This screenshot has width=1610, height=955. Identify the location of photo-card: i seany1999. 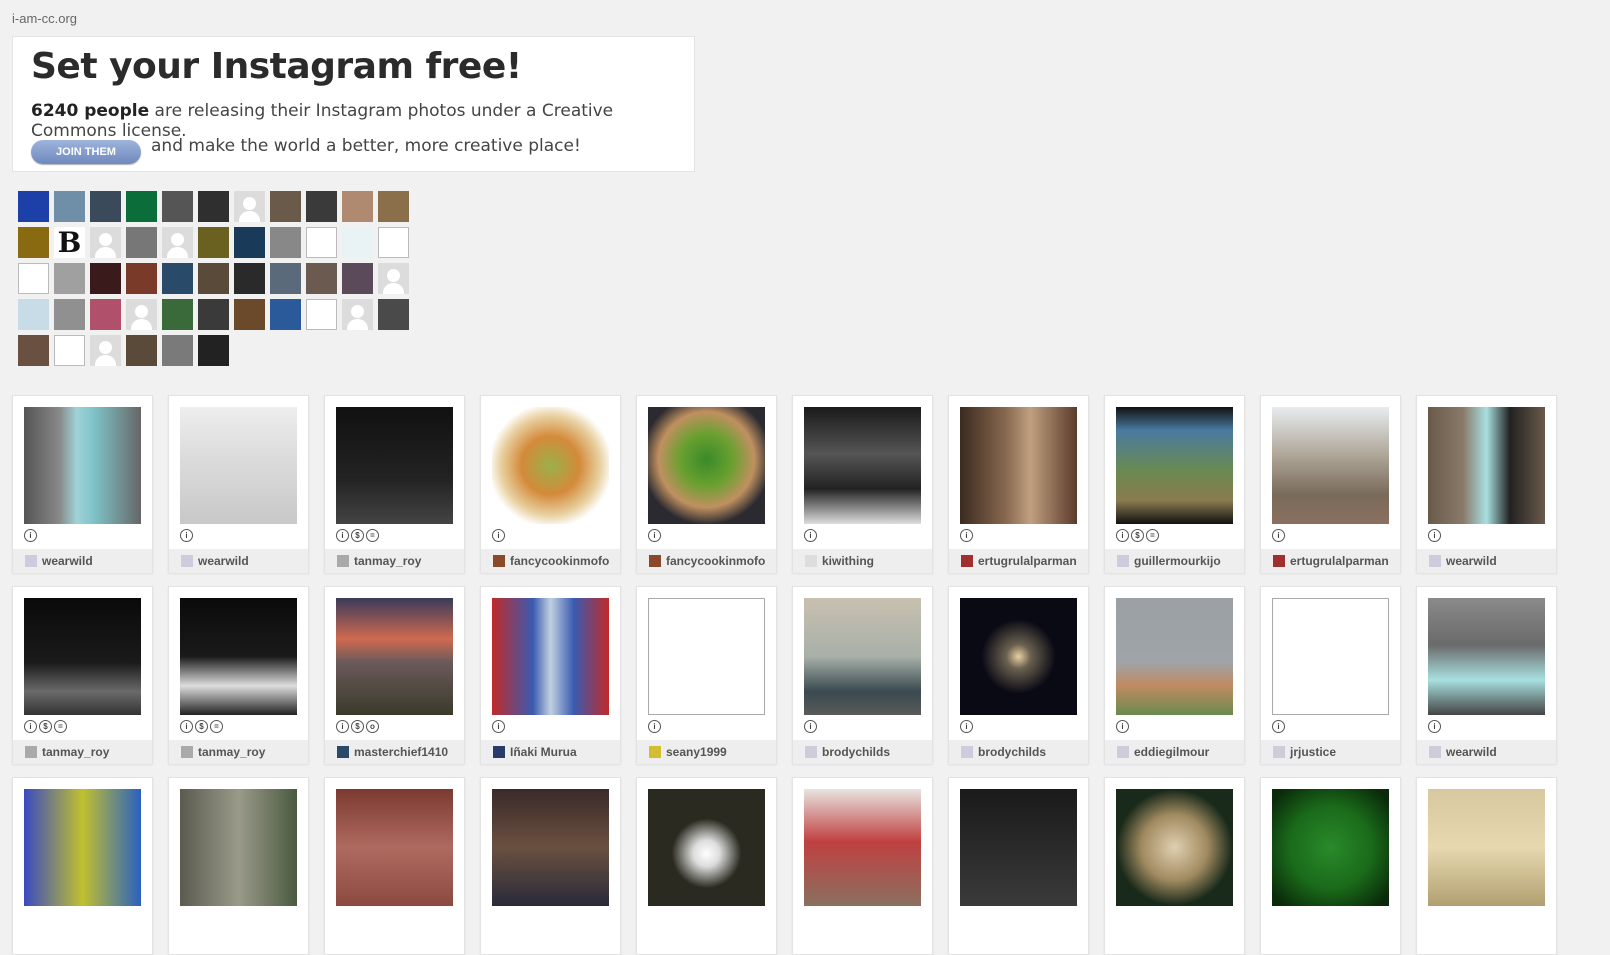
(706, 675).